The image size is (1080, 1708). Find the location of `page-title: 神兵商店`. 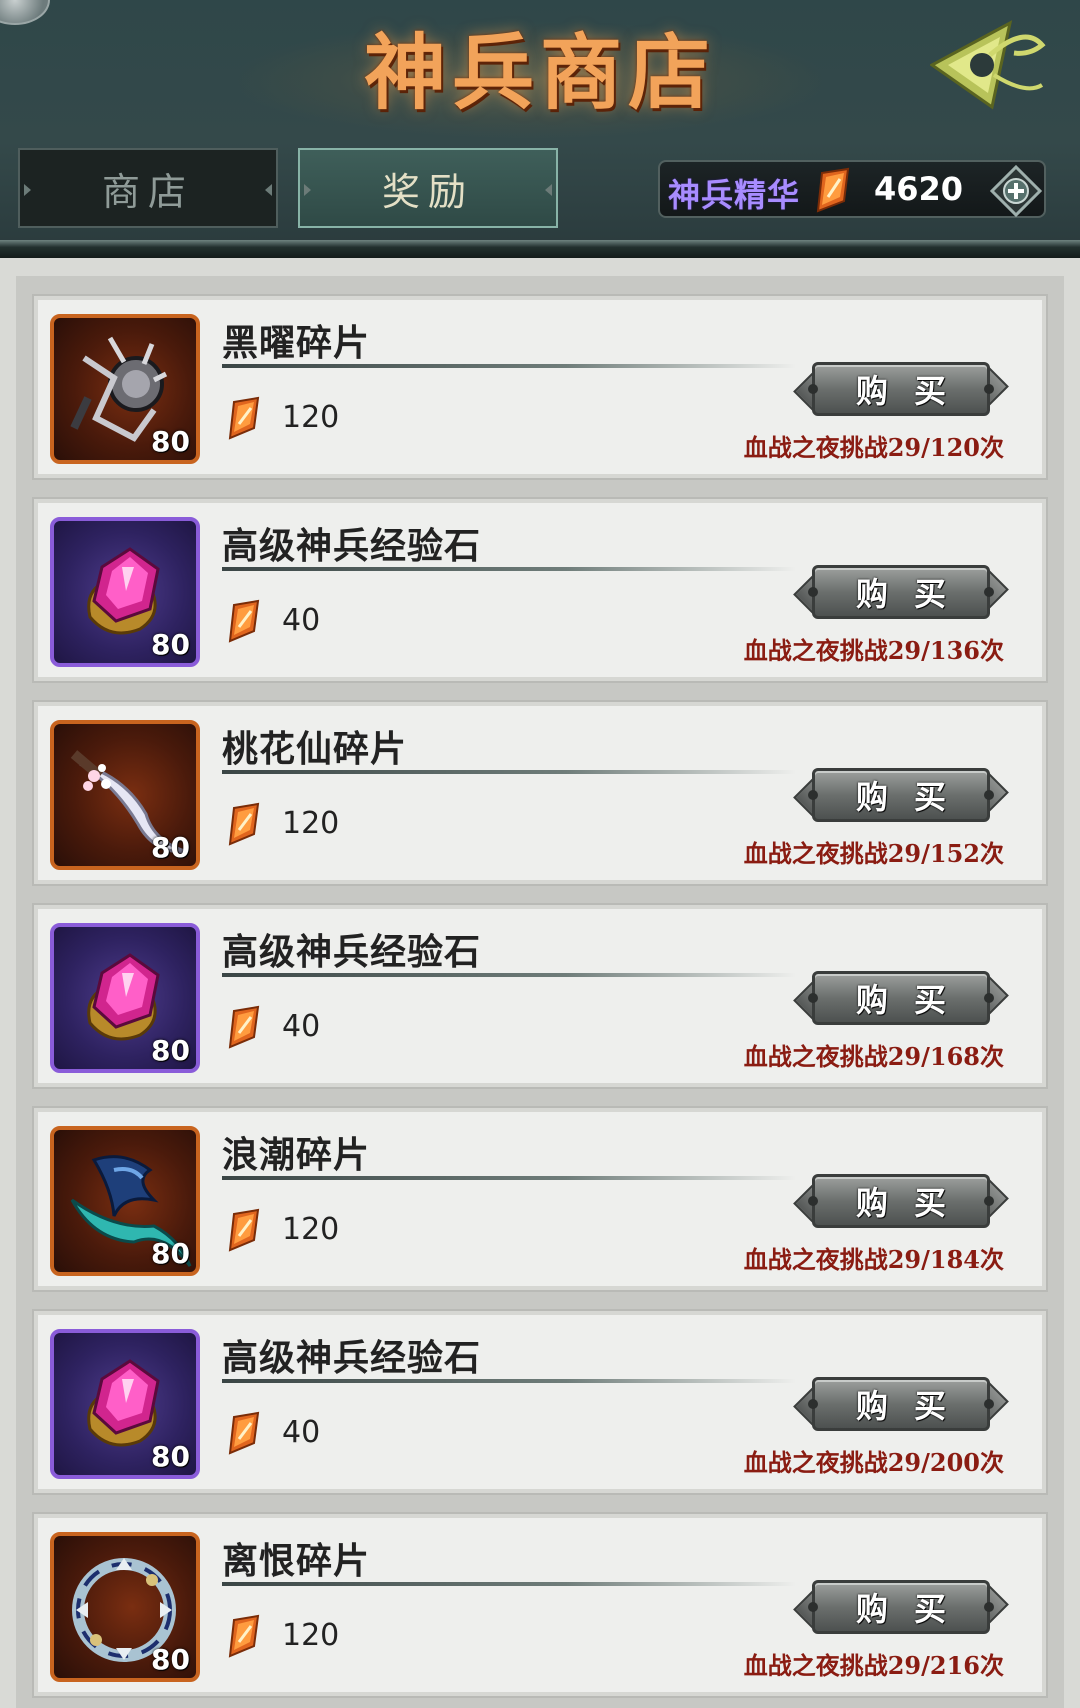

page-title: 神兵商店 is located at coordinates (539, 73).